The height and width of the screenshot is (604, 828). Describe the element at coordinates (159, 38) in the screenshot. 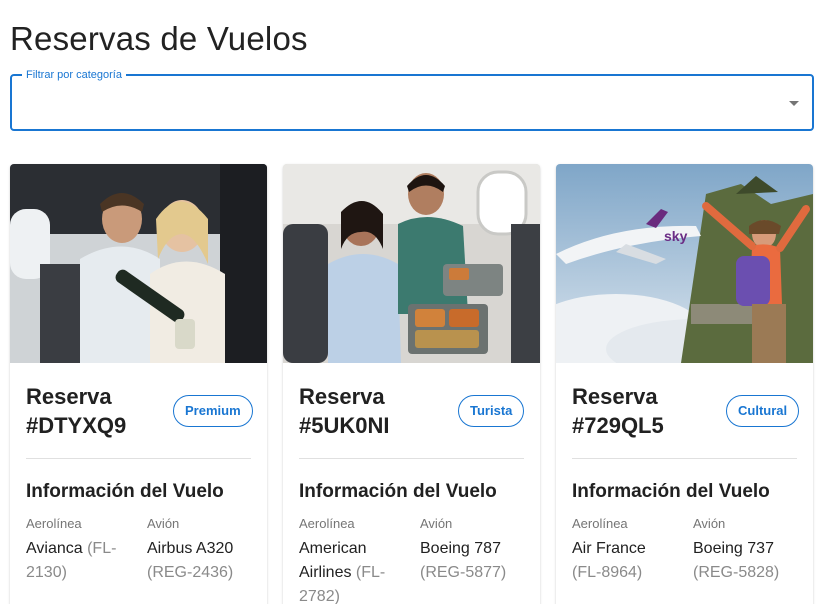

I see `page-title: Reservas de Vuelos` at that location.